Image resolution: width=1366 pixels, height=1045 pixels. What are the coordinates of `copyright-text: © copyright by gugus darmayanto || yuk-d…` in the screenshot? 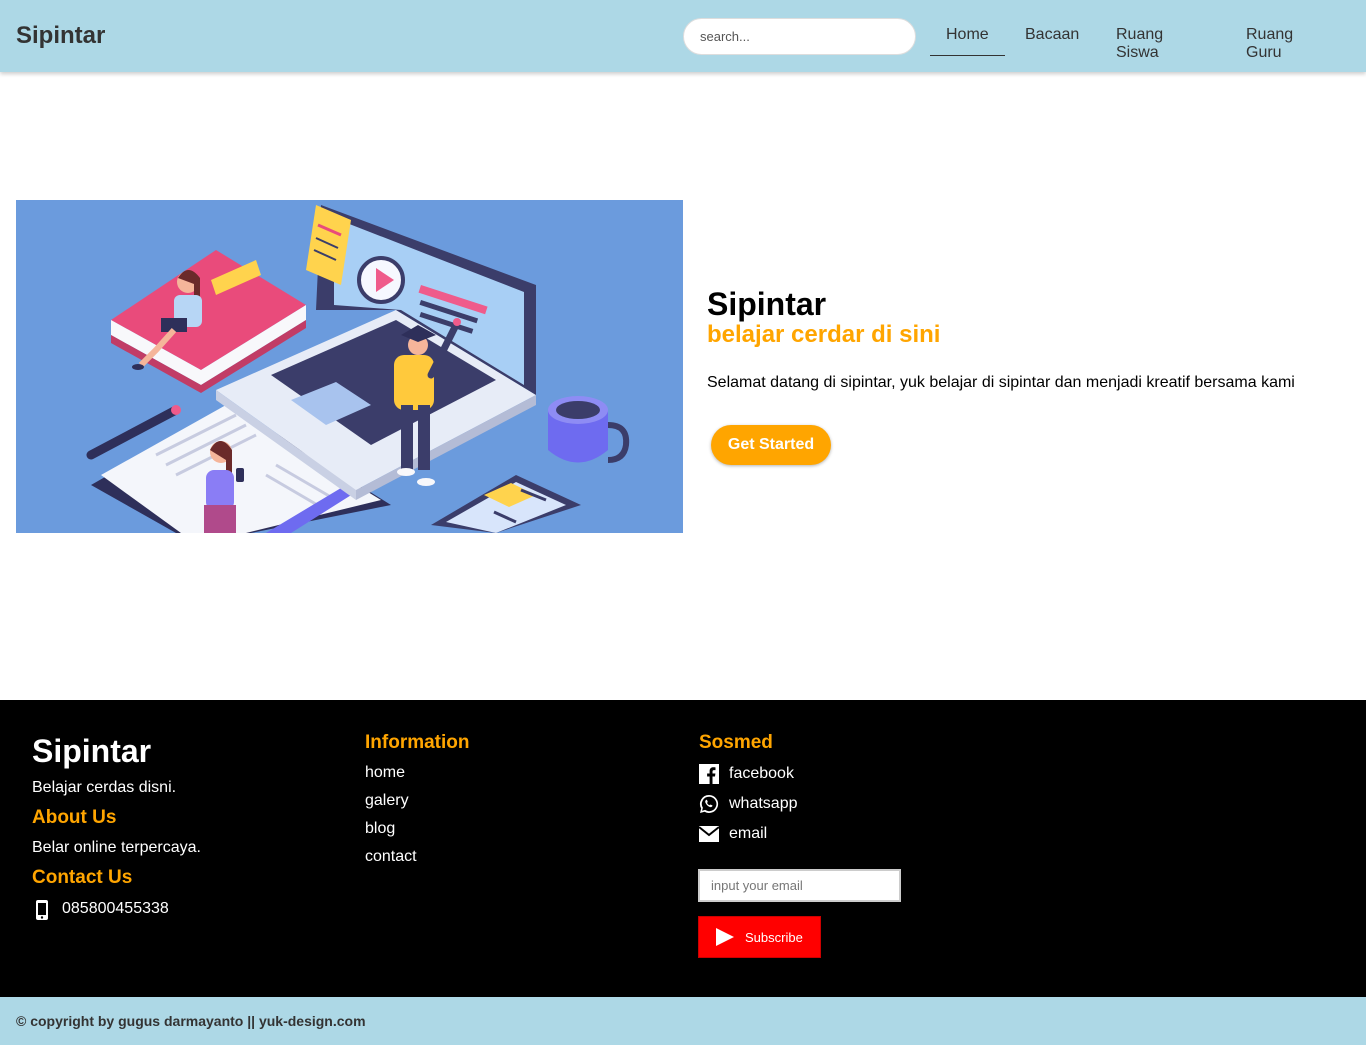 It's located at (191, 1021).